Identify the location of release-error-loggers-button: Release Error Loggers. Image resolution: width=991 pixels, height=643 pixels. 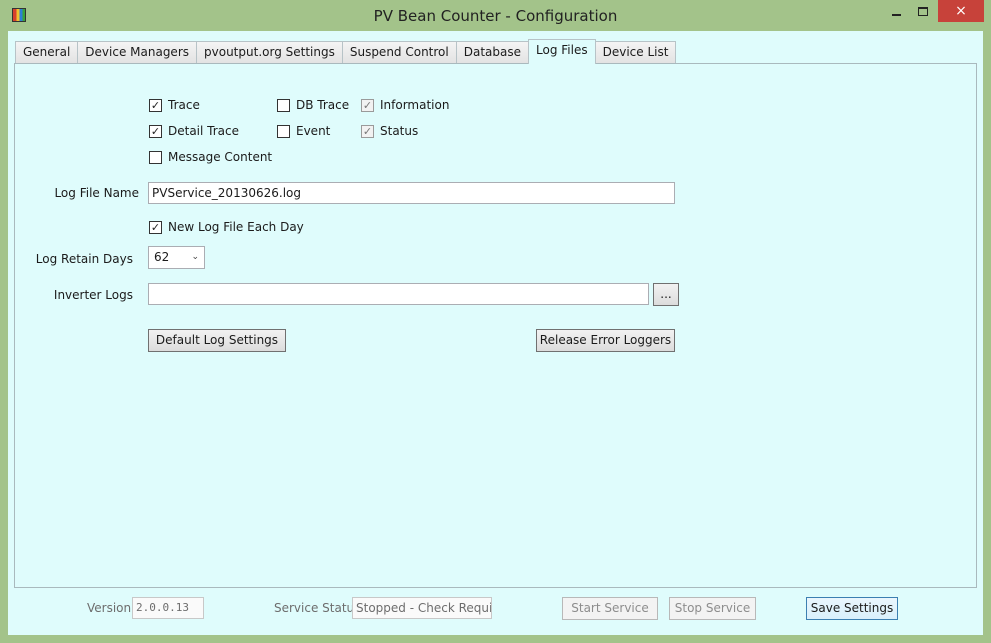
(605, 340).